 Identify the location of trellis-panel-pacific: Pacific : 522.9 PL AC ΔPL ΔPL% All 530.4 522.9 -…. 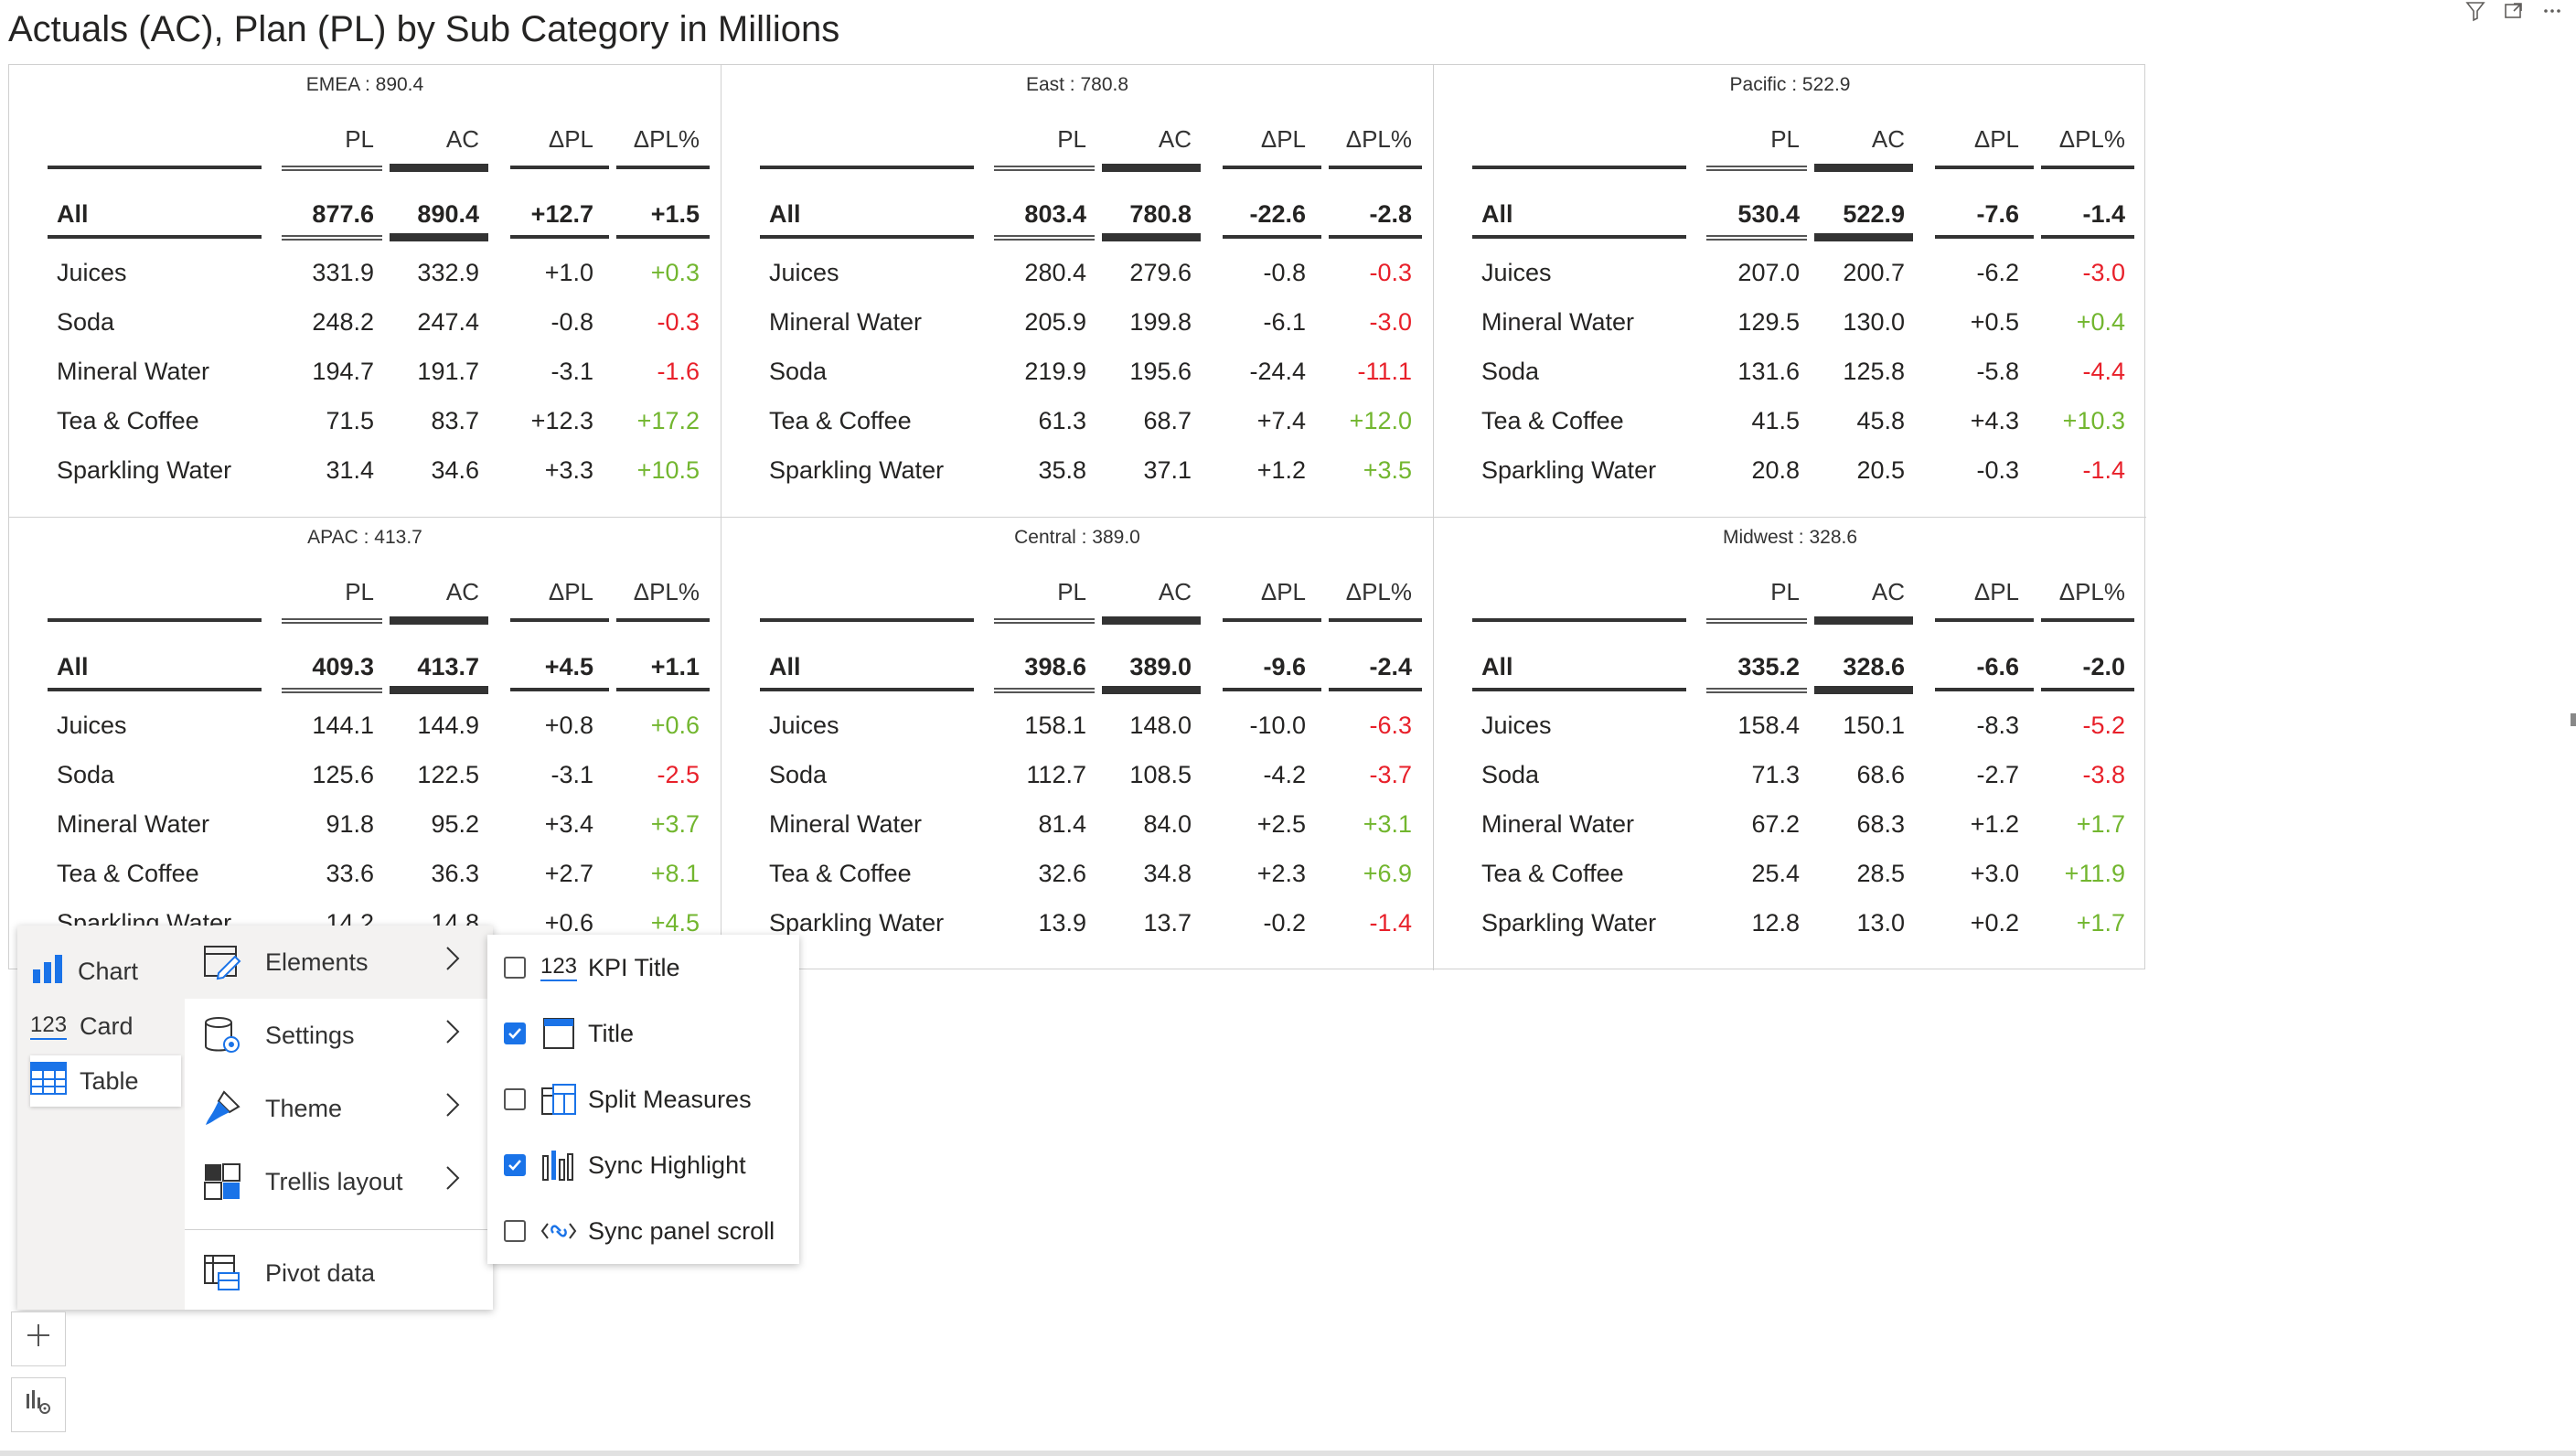
(1790, 291).